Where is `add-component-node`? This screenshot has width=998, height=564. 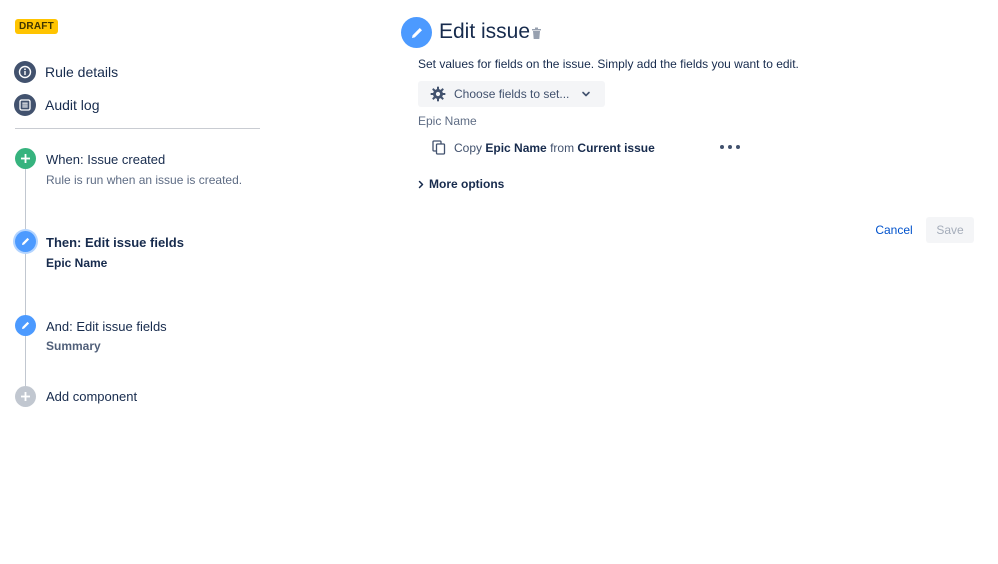 add-component-node is located at coordinates (25, 396).